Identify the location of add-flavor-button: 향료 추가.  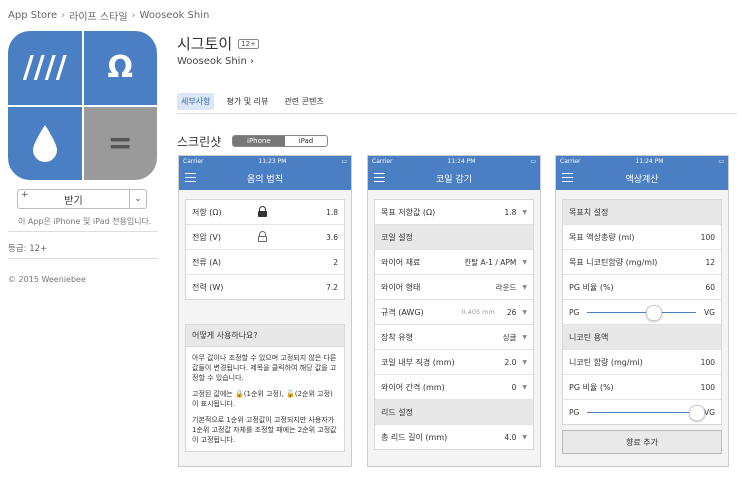
(642, 442).